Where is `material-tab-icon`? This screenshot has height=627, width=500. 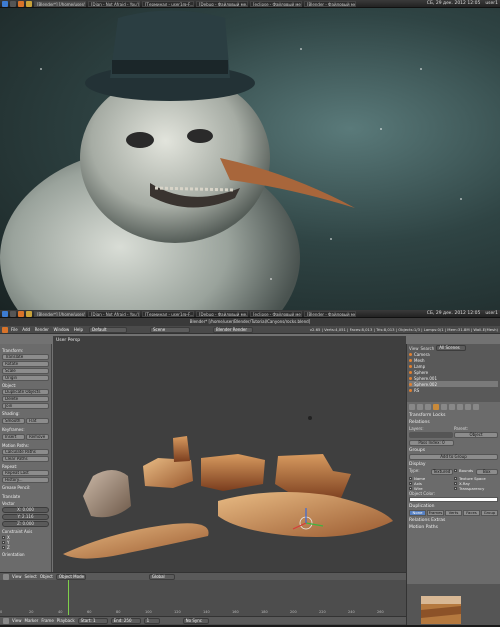 material-tab-icon is located at coordinates (468, 407).